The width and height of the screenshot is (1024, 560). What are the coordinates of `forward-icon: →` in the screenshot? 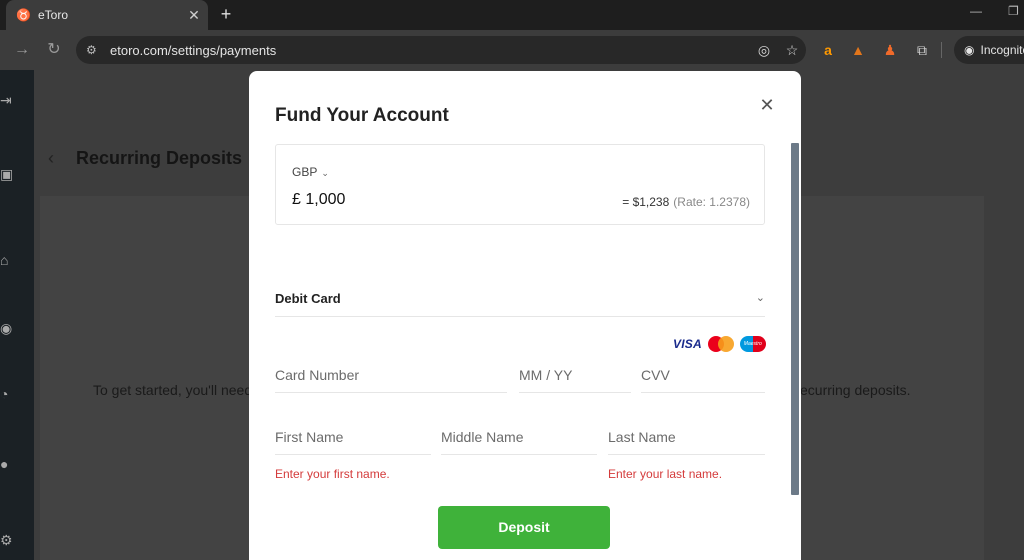 It's located at (22, 50).